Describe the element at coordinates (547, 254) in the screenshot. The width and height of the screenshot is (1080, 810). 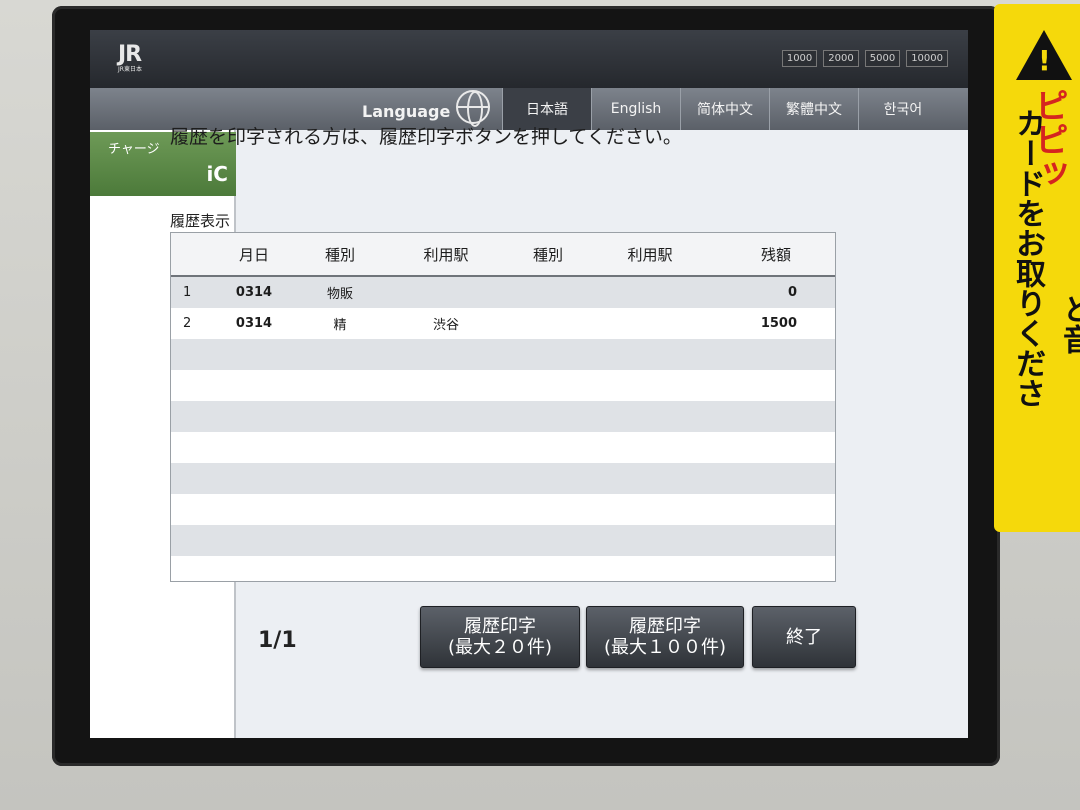
I see `col-kind-2: 種別` at that location.